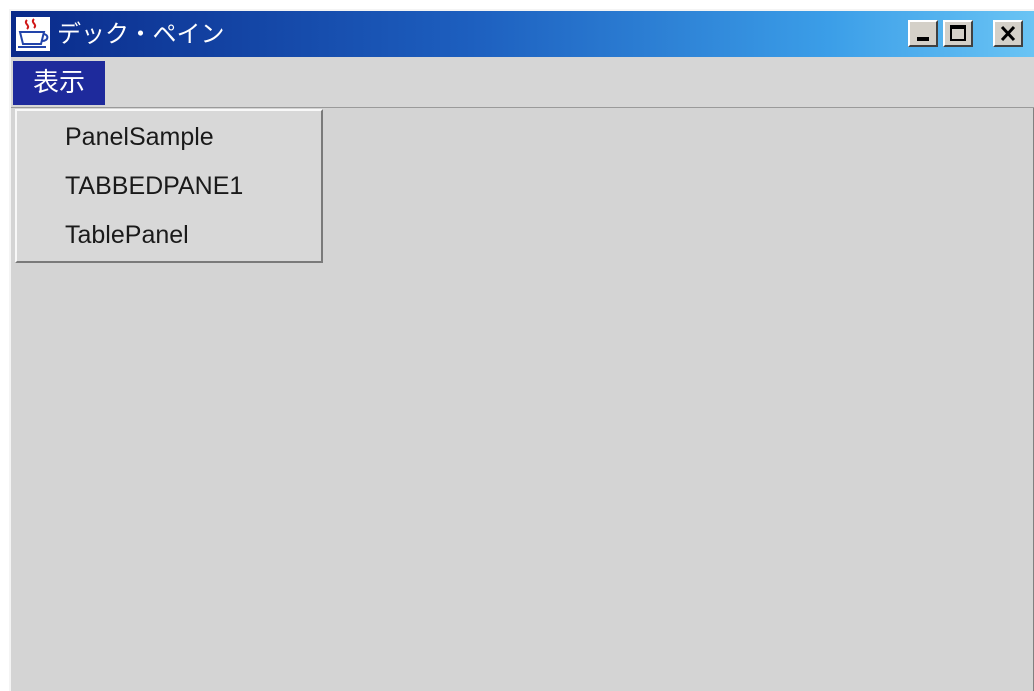 This screenshot has width=1034, height=691. What do you see at coordinates (923, 33) in the screenshot?
I see `minimize-button` at bounding box center [923, 33].